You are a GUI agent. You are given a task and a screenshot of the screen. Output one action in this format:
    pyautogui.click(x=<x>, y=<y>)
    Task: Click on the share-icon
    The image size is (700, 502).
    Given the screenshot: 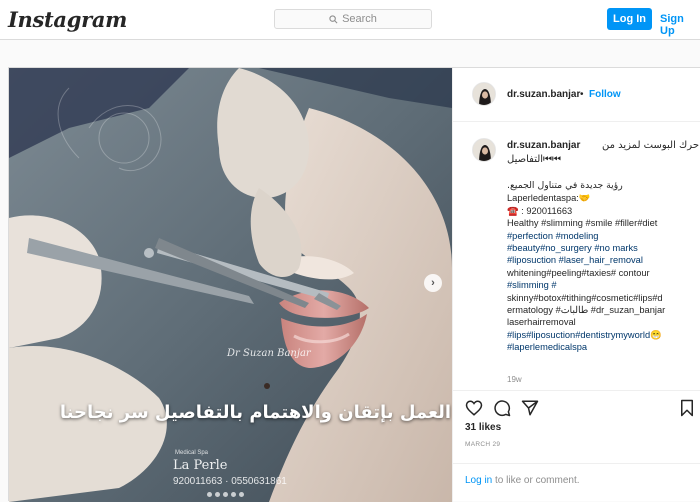 What is the action you would take?
    pyautogui.click(x=530, y=408)
    